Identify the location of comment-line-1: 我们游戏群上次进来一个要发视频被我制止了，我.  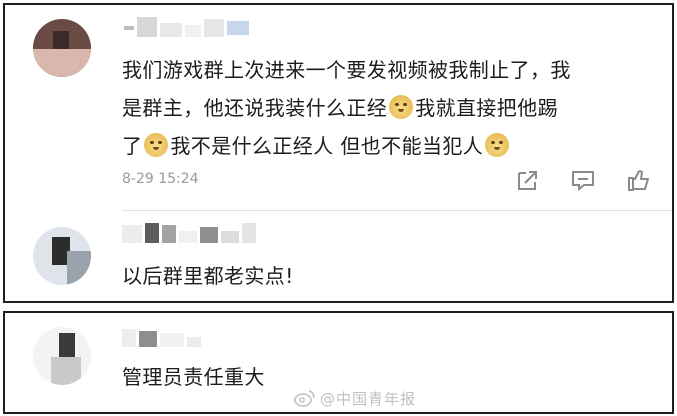
(346, 70).